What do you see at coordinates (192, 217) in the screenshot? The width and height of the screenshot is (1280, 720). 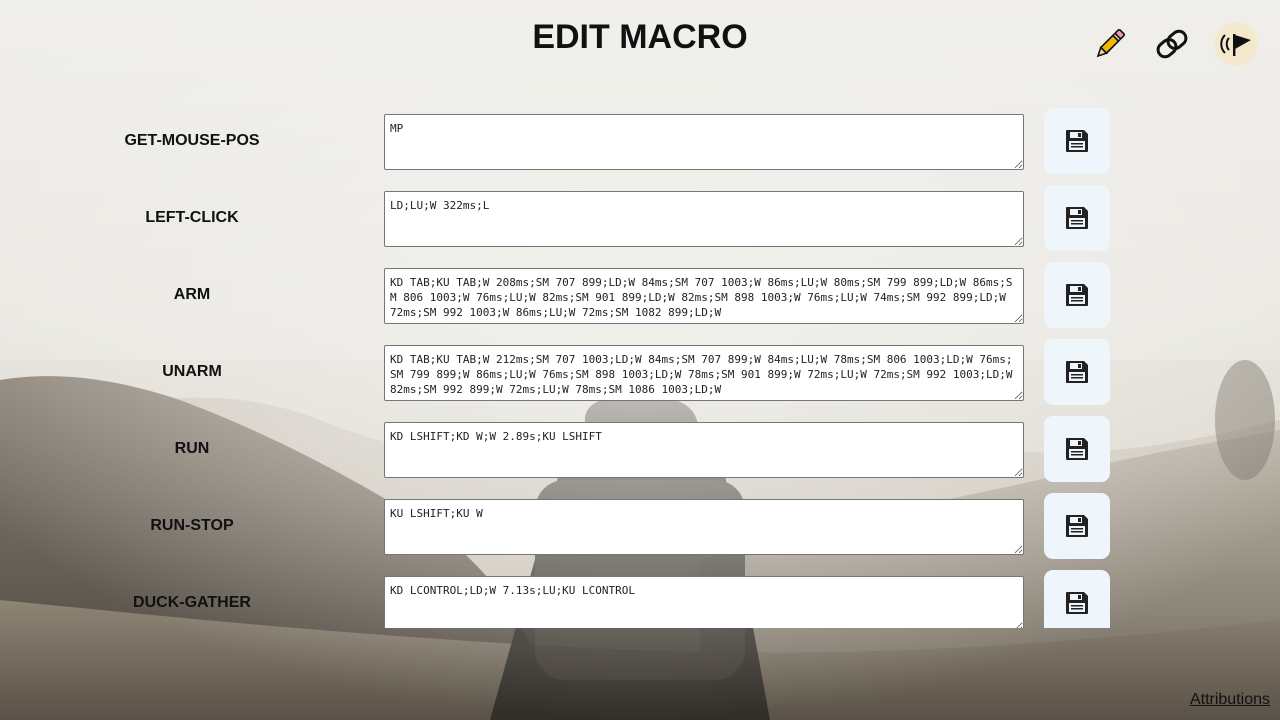 I see `macro-name: LEFT-CLICK` at bounding box center [192, 217].